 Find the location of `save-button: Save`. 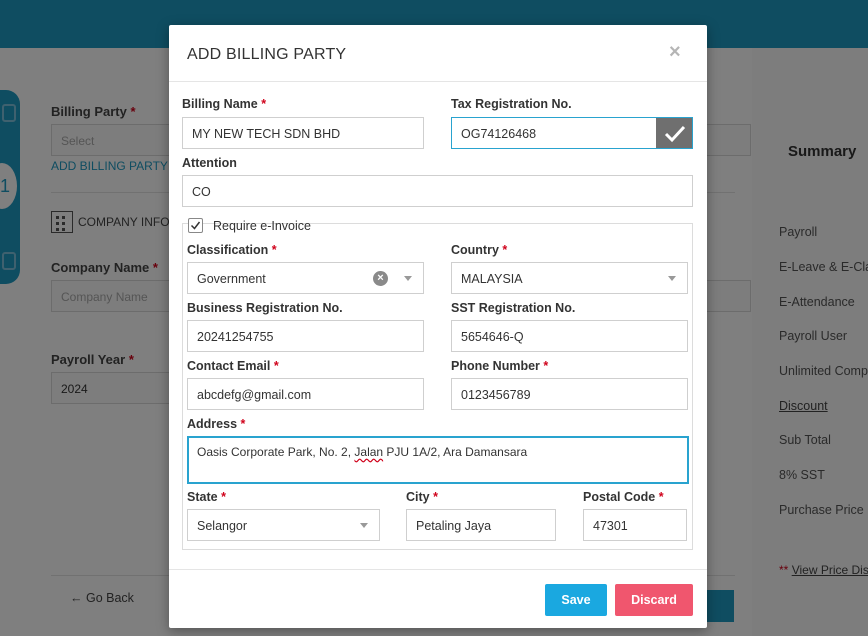

save-button: Save is located at coordinates (576, 600).